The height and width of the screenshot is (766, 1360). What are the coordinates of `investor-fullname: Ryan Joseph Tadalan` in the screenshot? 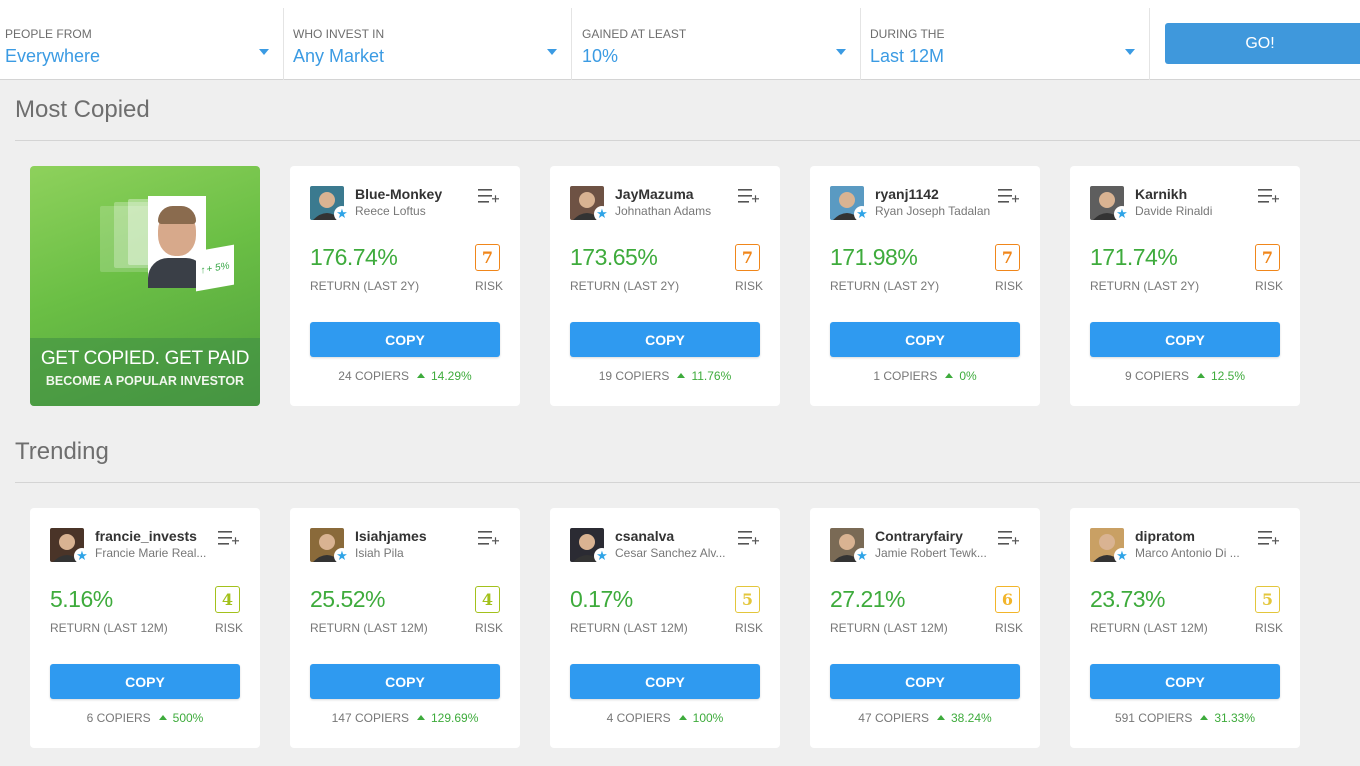 It's located at (932, 211).